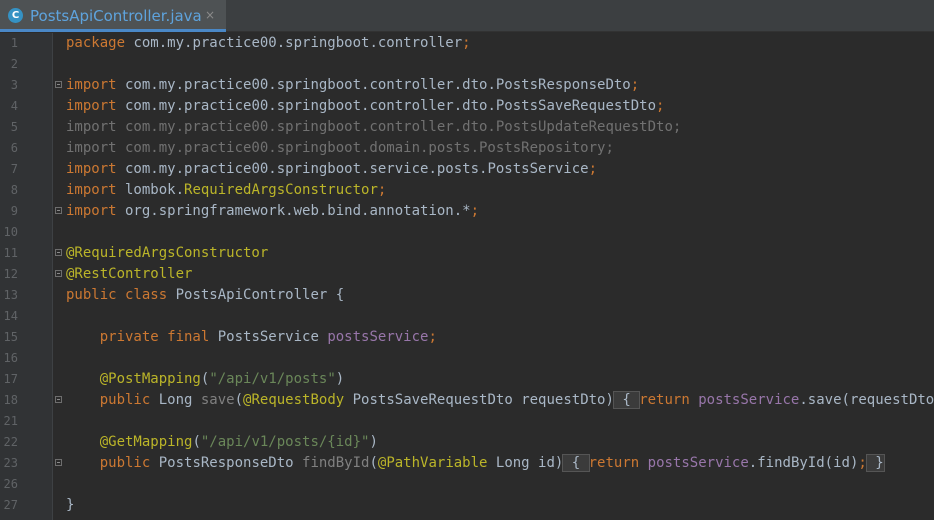 This screenshot has height=520, width=934. What do you see at coordinates (467, 16) in the screenshot?
I see `editor-tab-bar: C PostsApiController.java ×` at bounding box center [467, 16].